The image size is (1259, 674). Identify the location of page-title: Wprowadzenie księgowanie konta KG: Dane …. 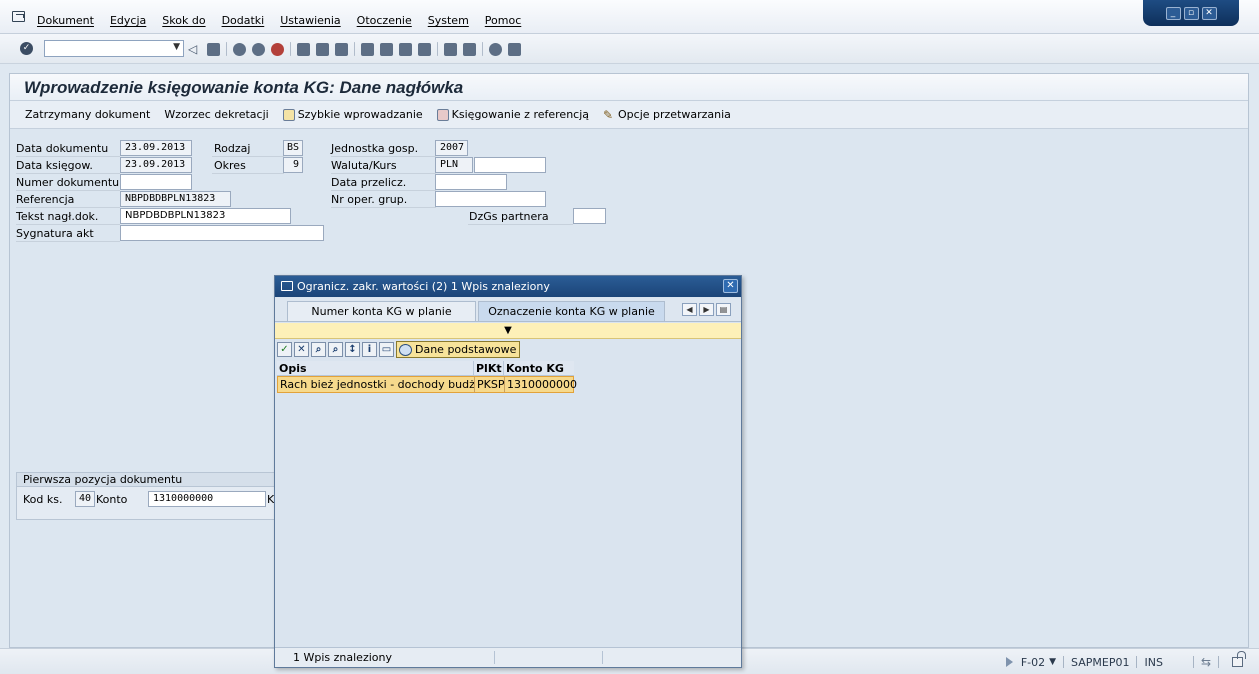
(244, 87).